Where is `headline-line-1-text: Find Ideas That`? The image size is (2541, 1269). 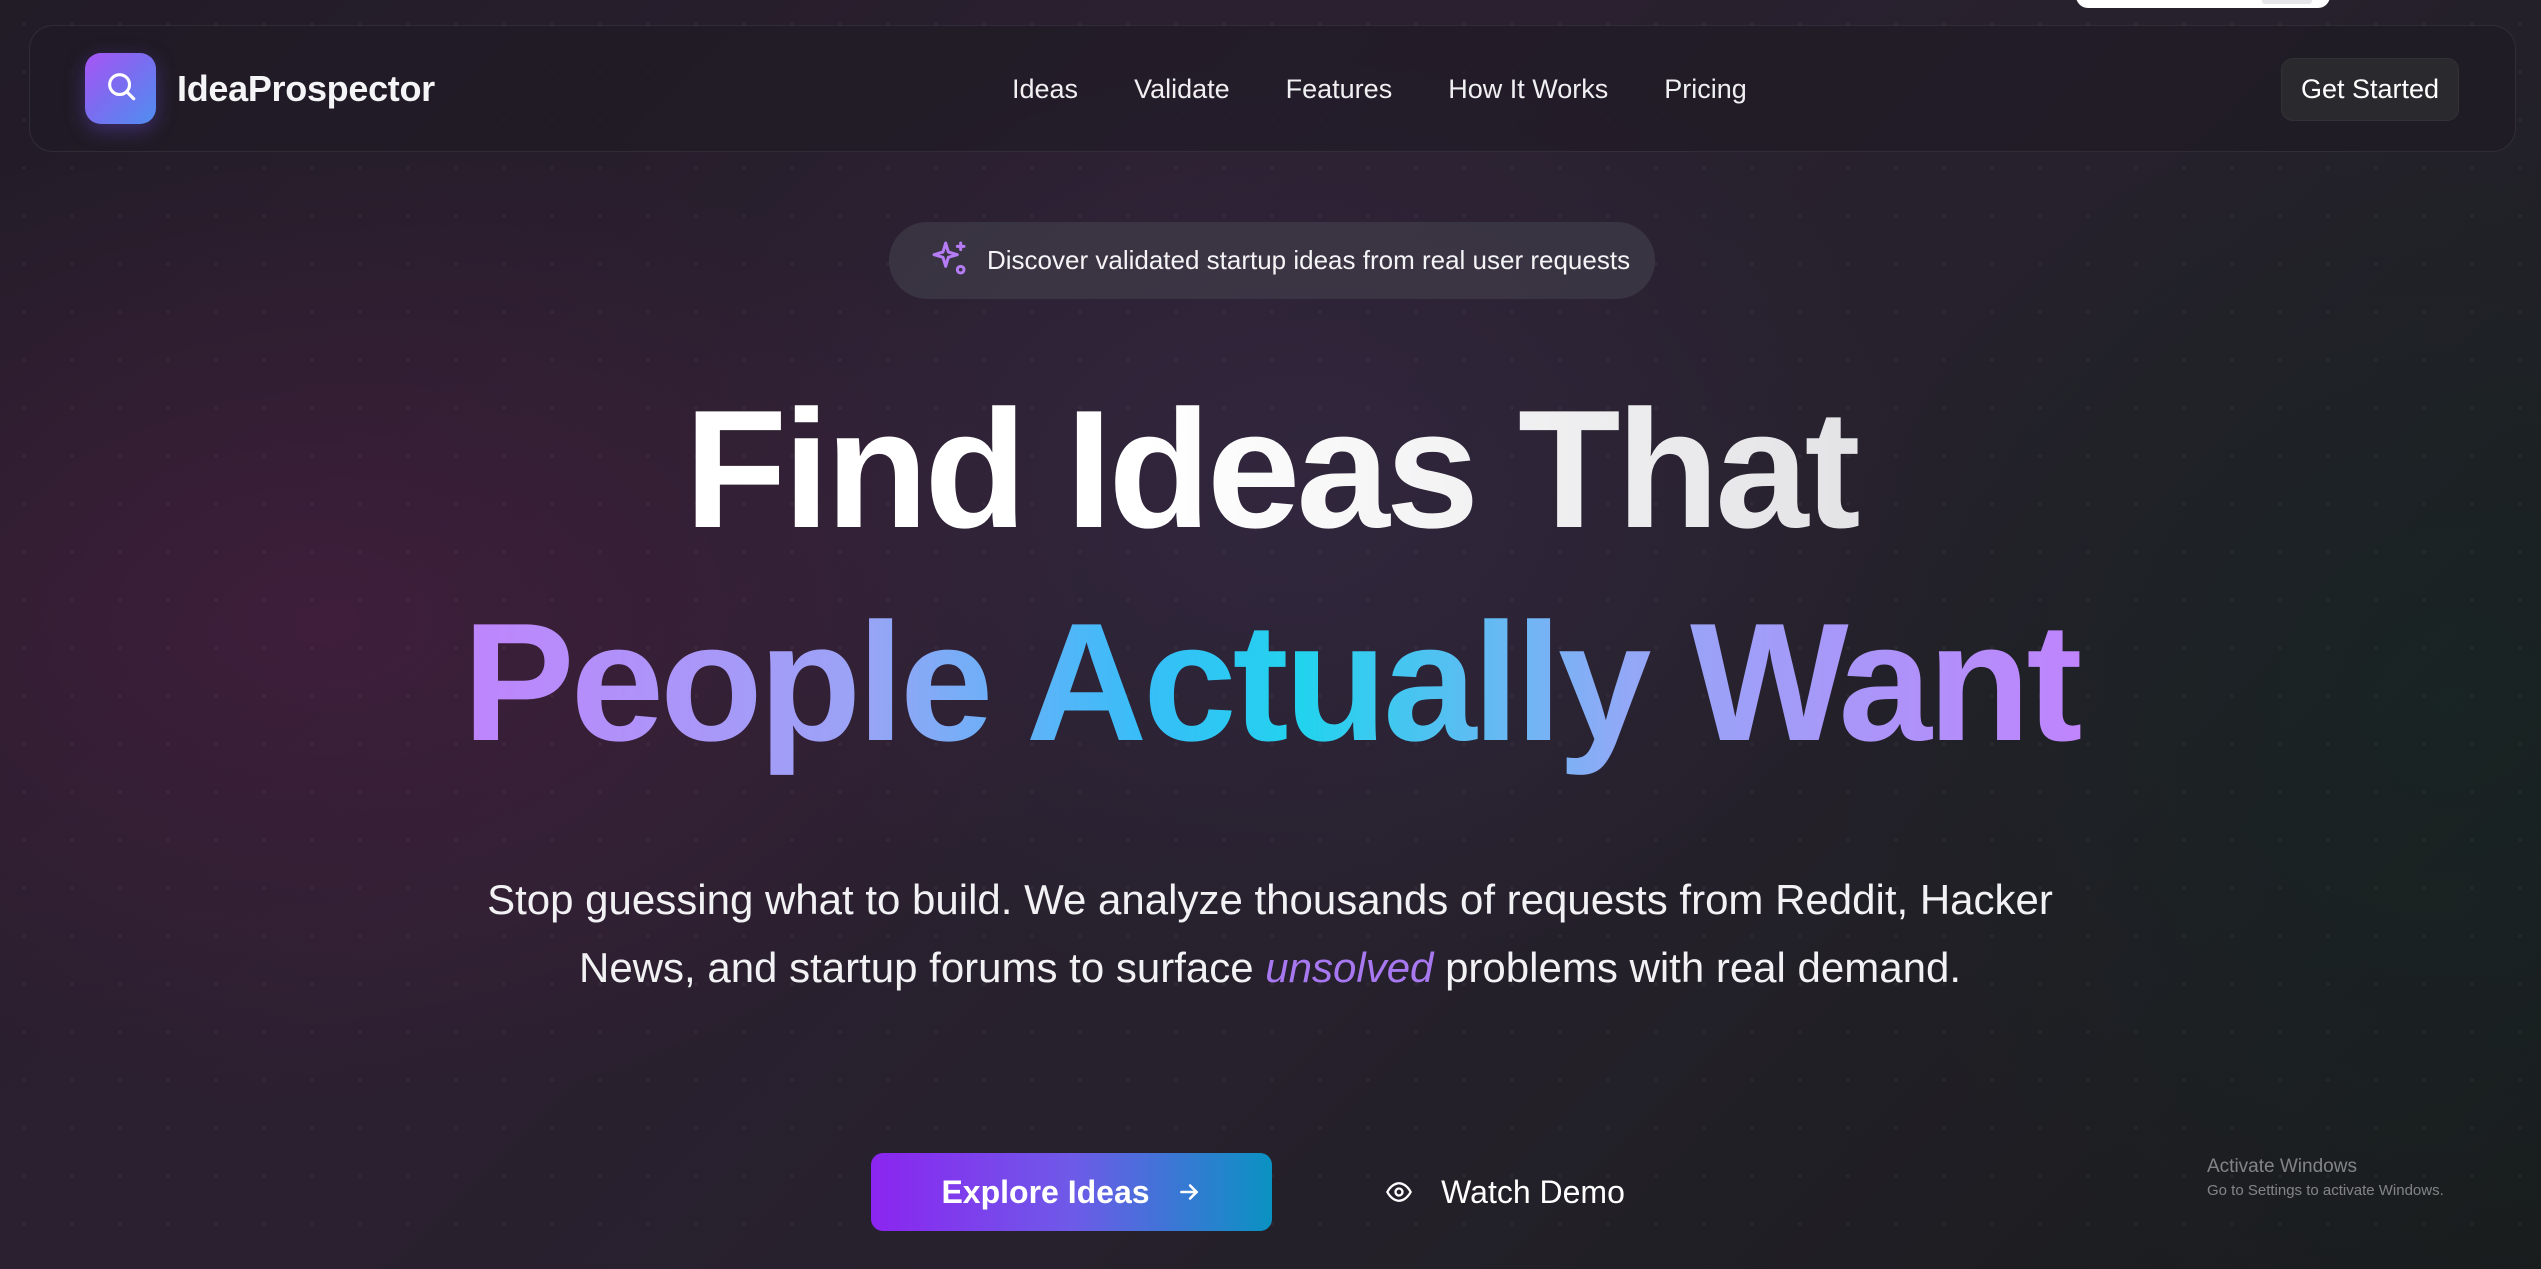
headline-line-1-text: Find Ideas That is located at coordinates (1270, 469).